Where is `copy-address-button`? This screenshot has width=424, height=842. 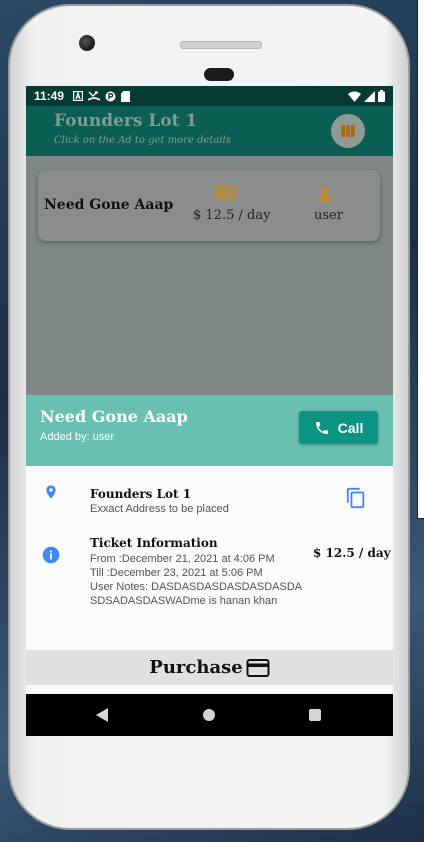
copy-address-button is located at coordinates (356, 500).